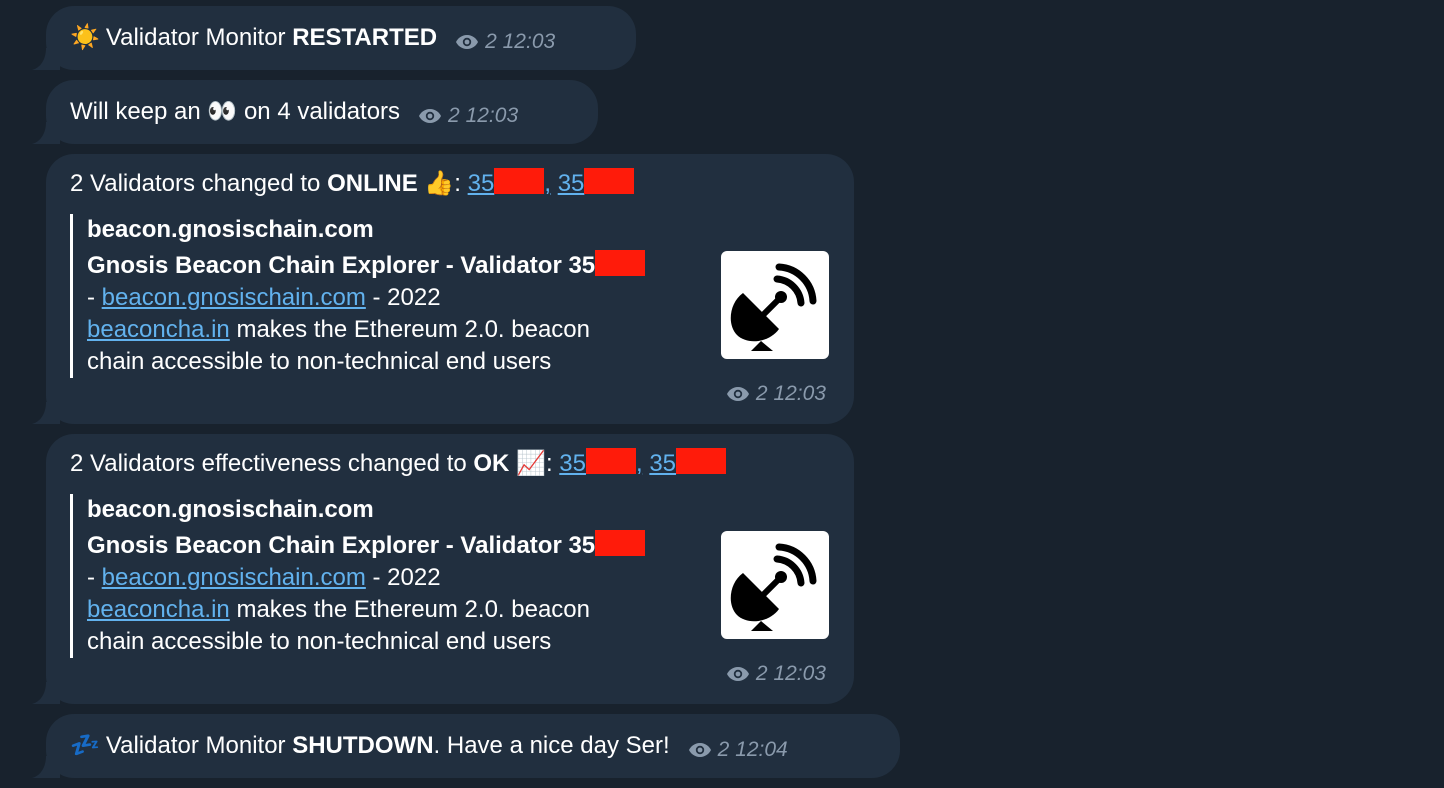 This screenshot has height=788, width=1444. I want to click on chart-increasing-emoji: 📈, so click(531, 463).